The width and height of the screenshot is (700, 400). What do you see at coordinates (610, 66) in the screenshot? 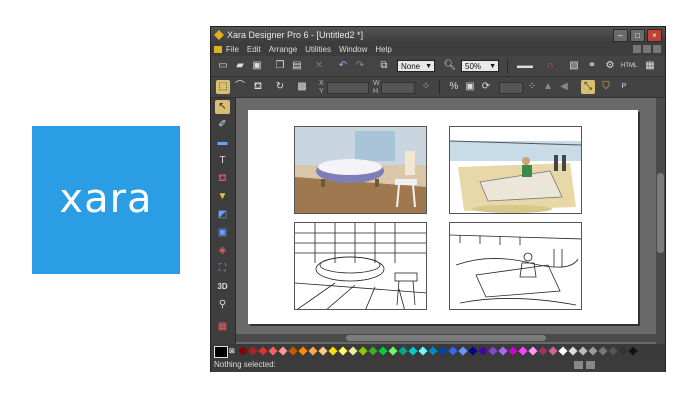
I see `options-icon: ⚙` at bounding box center [610, 66].